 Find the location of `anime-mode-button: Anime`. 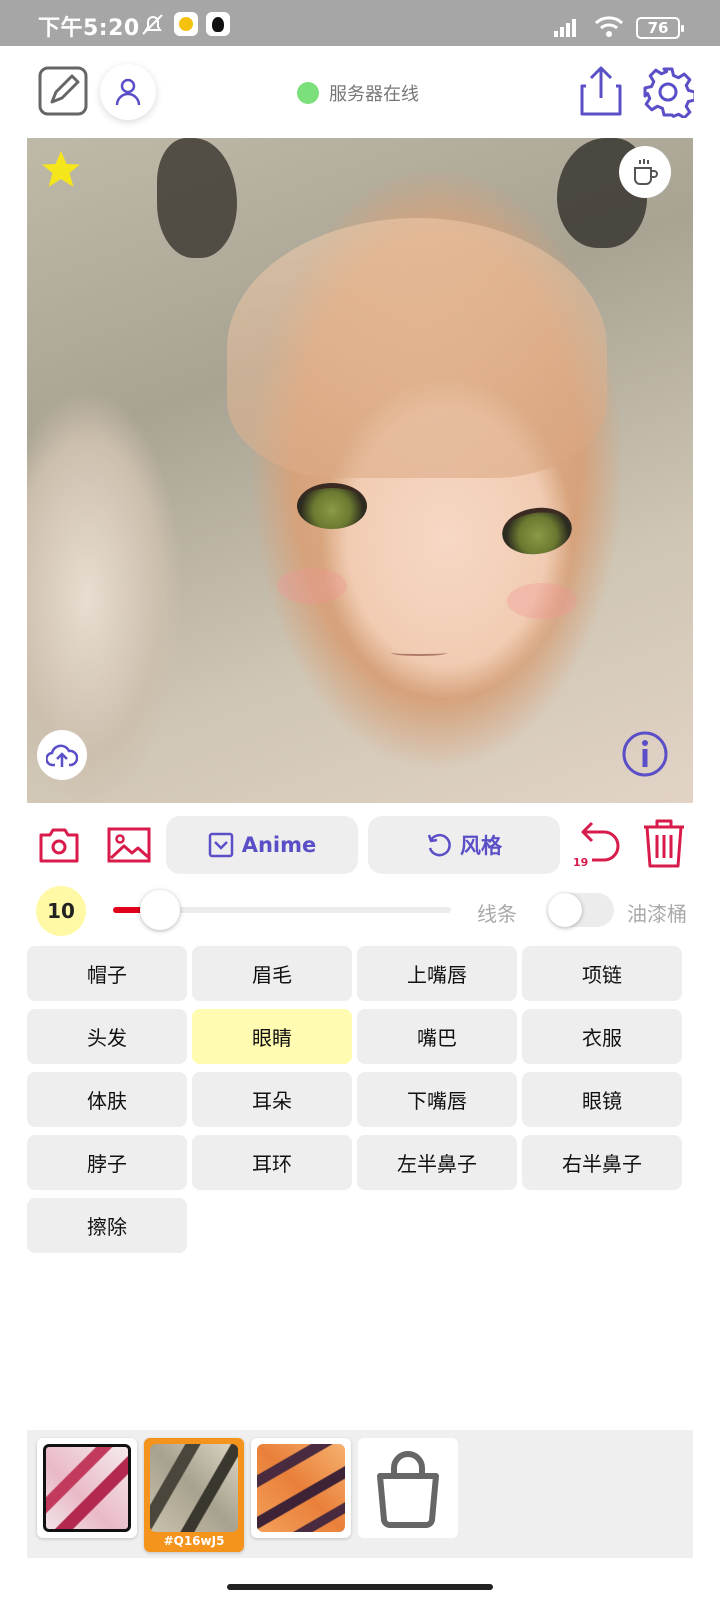

anime-mode-button: Anime is located at coordinates (262, 845).